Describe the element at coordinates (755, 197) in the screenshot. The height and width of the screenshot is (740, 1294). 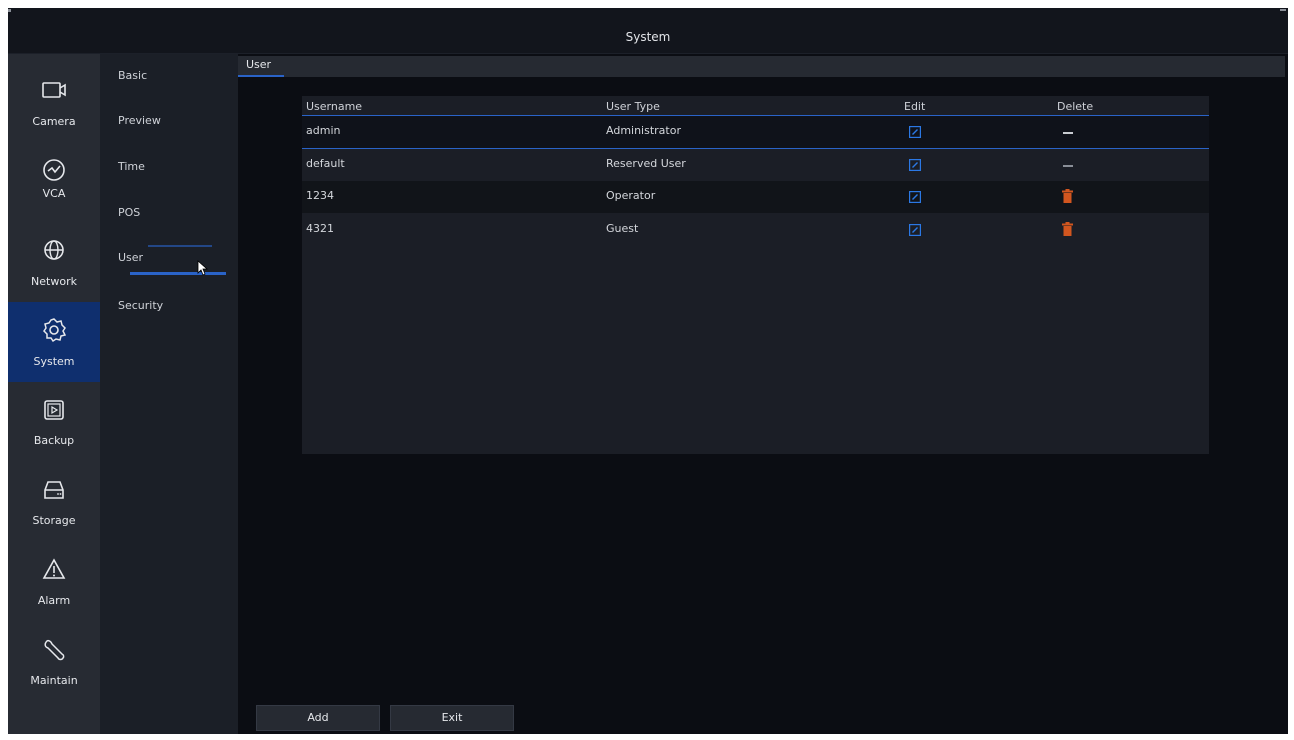
I see `table-row: 1234 Operator` at that location.